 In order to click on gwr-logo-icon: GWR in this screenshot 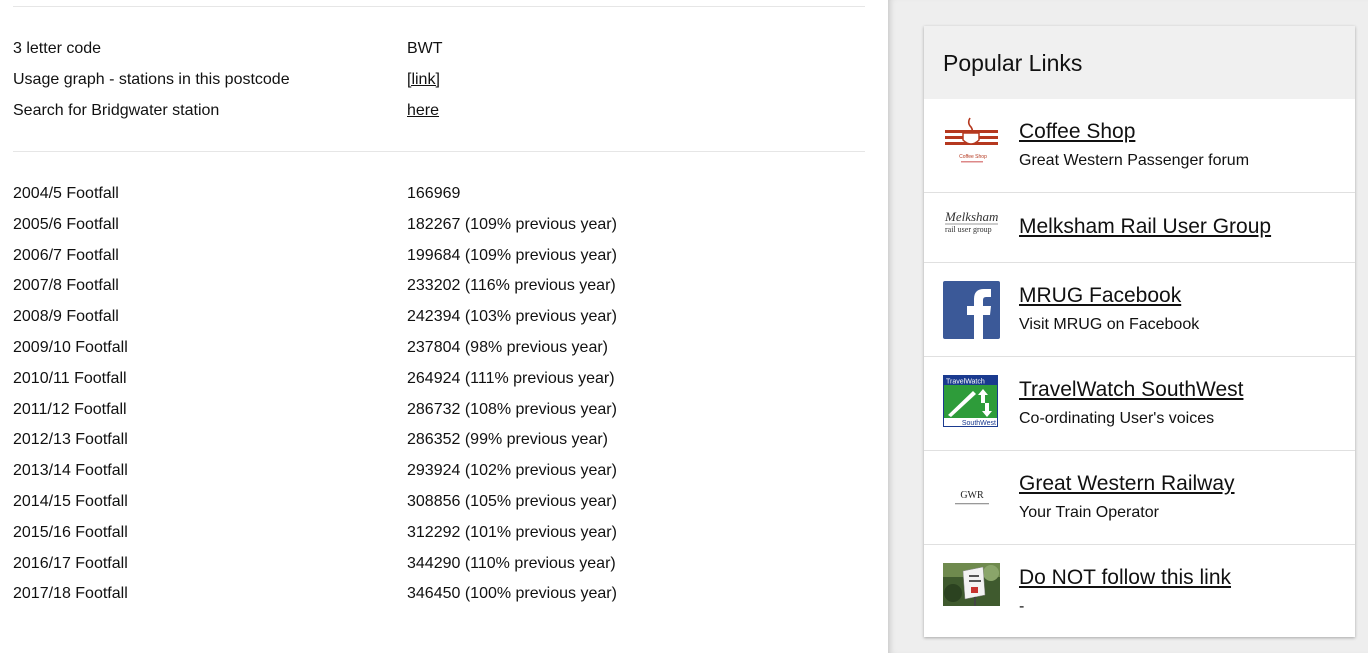, I will do `click(971, 497)`.